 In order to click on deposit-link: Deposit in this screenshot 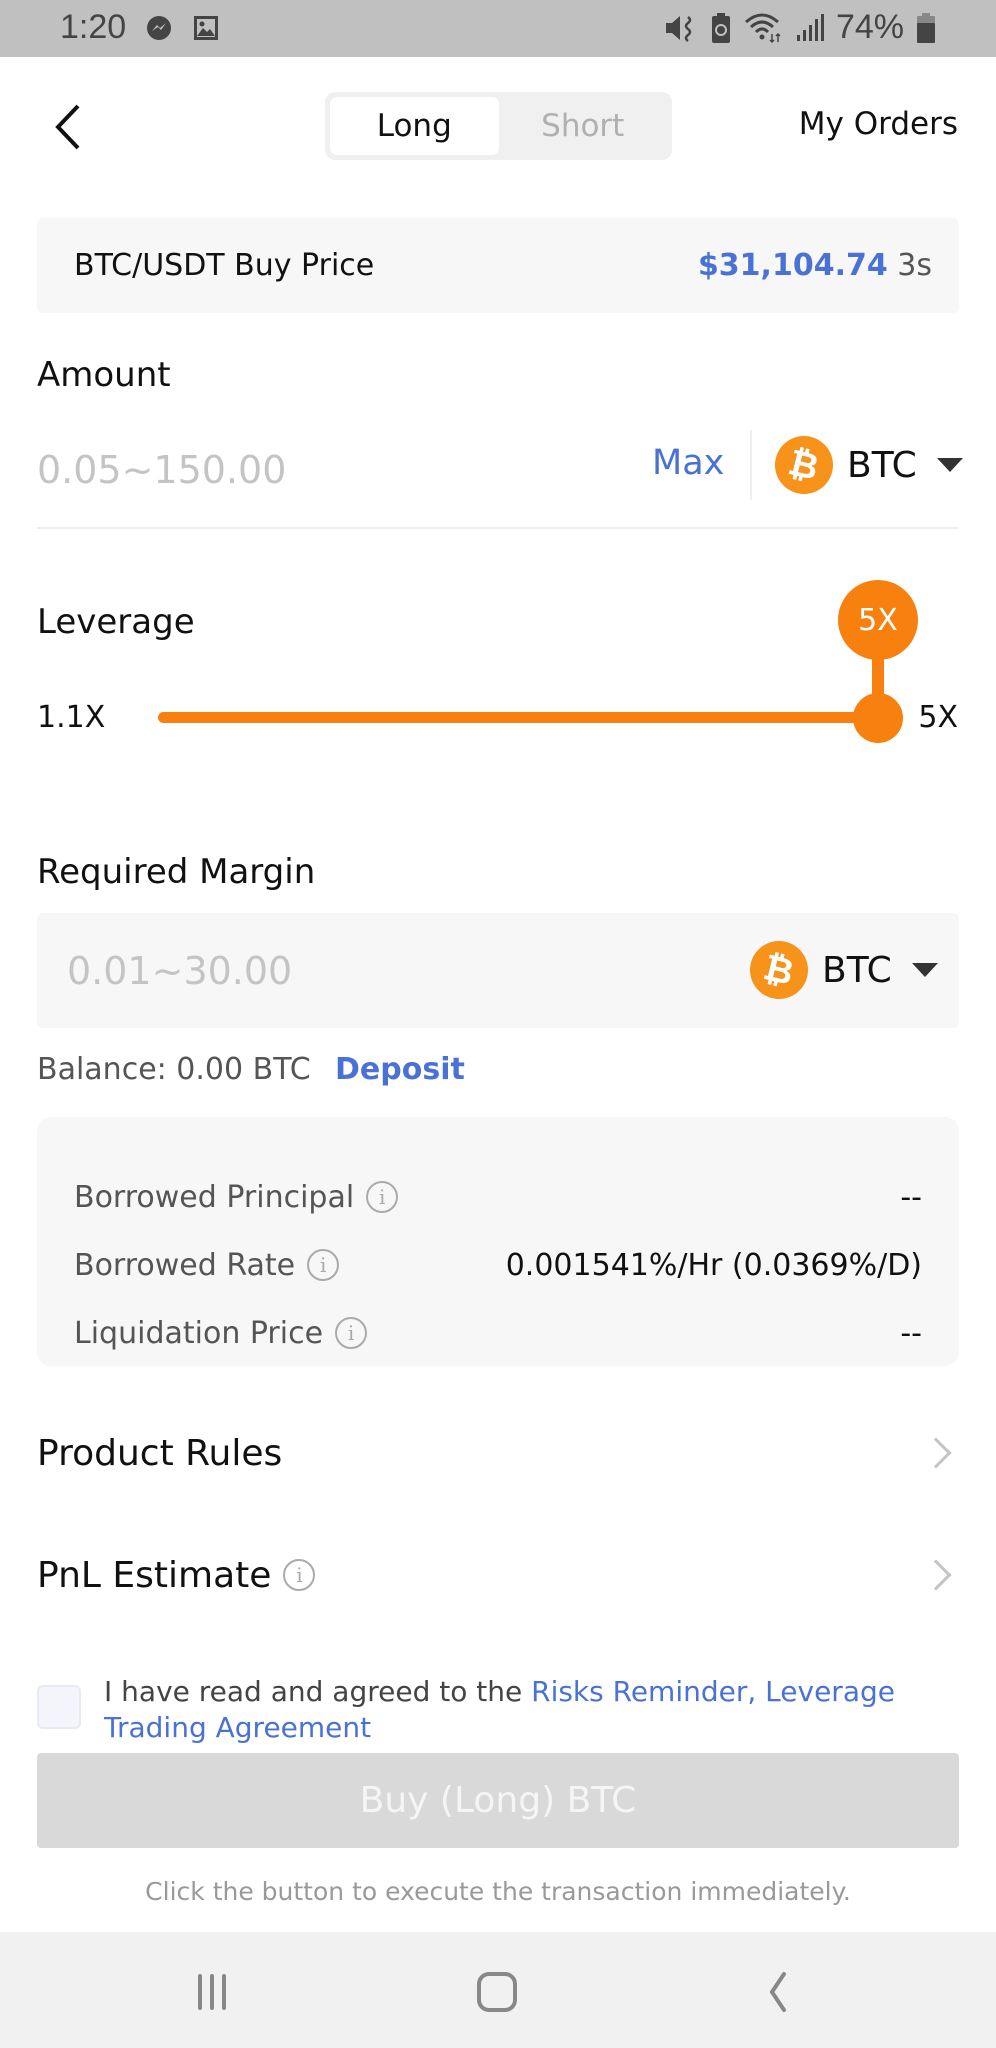, I will do `click(400, 1069)`.